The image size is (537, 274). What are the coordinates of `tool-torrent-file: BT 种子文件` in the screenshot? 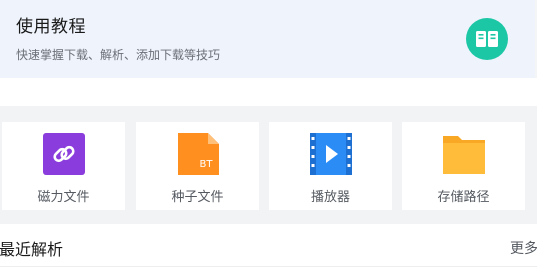 It's located at (197, 166).